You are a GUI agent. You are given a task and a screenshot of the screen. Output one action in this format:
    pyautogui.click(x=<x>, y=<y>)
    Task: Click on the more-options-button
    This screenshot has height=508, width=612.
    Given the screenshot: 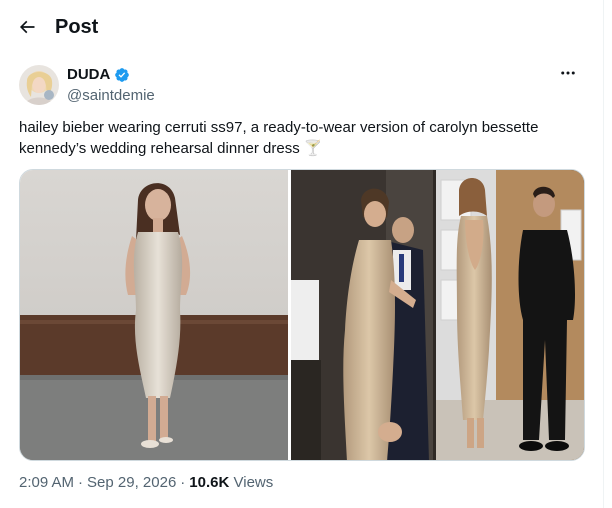 What is the action you would take?
    pyautogui.click(x=568, y=73)
    